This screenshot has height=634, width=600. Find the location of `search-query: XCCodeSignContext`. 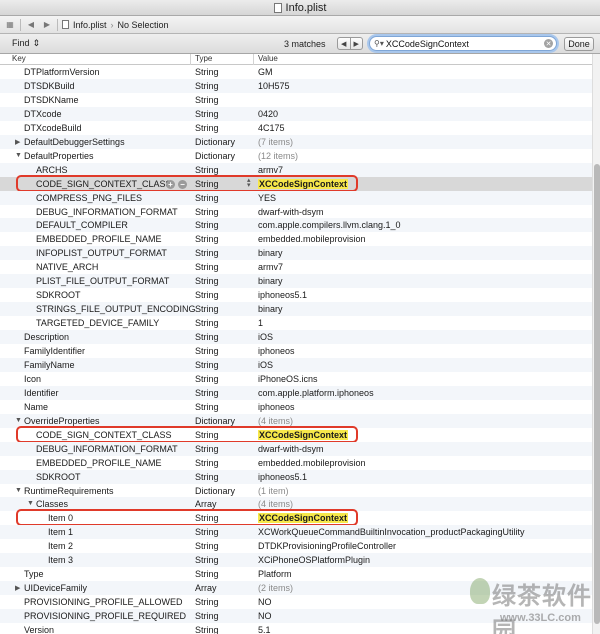

search-query: XCCodeSignContext is located at coordinates (465, 44).